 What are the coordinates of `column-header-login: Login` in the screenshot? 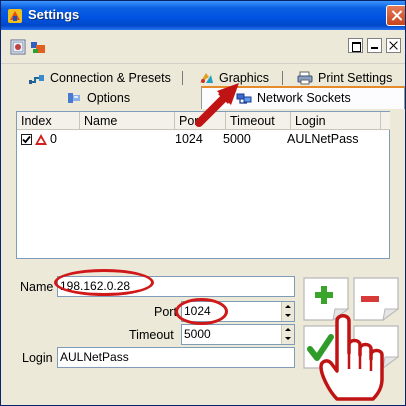 It's located at (336, 121).